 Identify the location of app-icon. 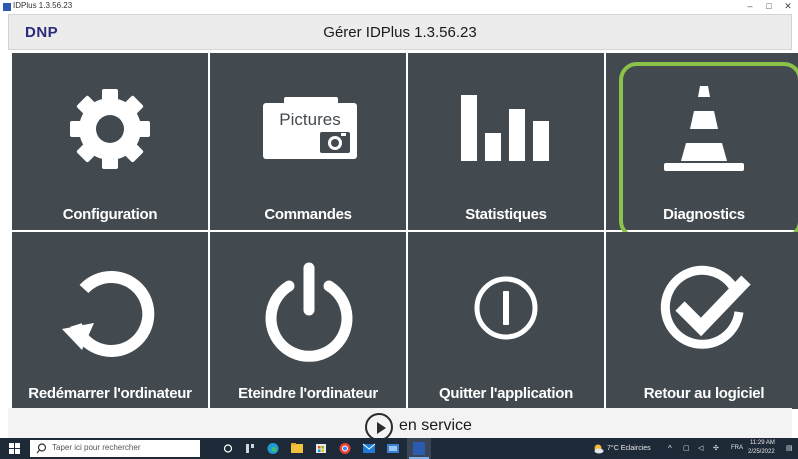
(7, 7).